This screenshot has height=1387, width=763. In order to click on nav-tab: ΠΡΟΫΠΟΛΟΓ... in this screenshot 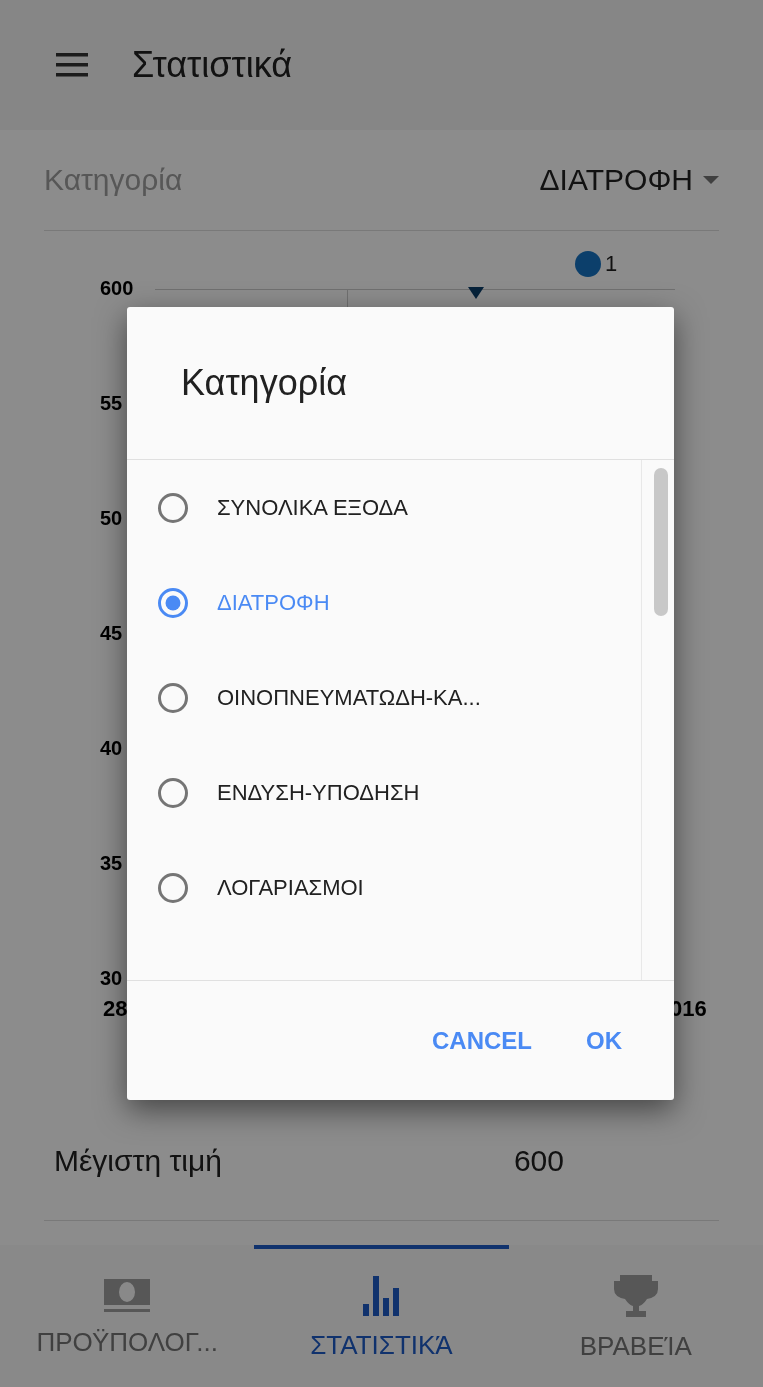, I will do `click(127, 1316)`.